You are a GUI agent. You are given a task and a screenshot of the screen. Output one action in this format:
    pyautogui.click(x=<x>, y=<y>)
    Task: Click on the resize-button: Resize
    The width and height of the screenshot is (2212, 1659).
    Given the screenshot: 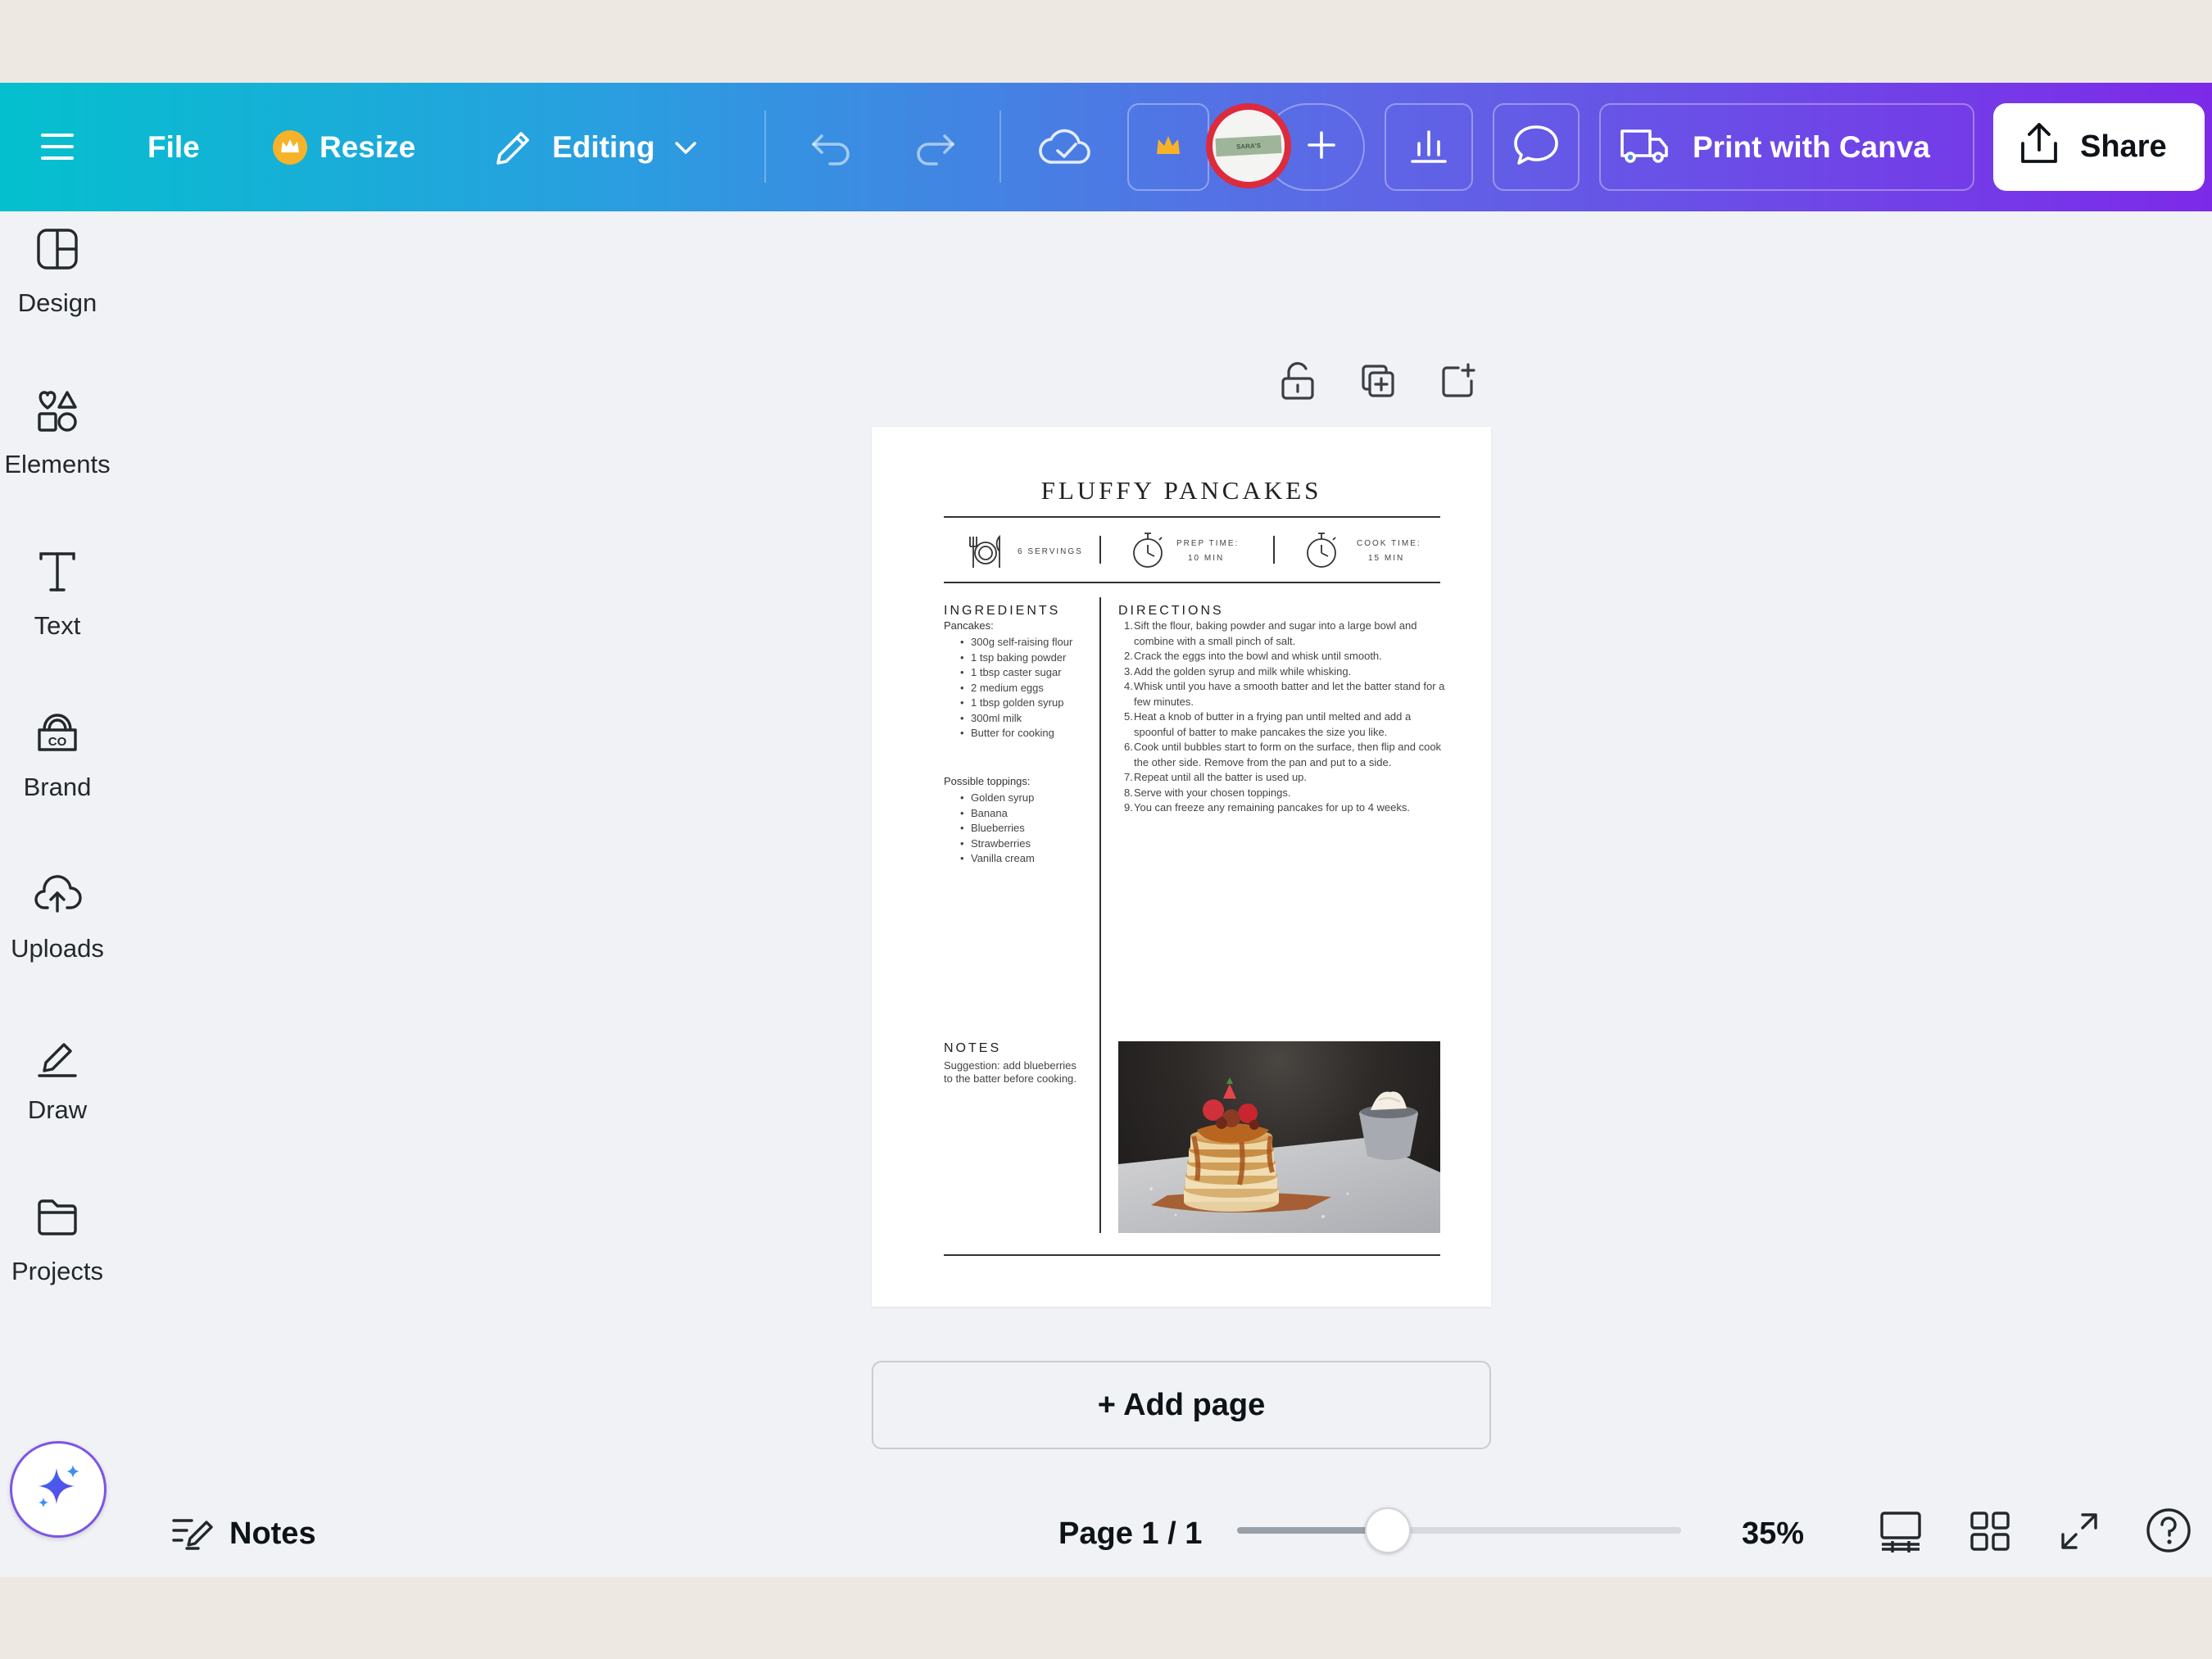 What is the action you would take?
    pyautogui.click(x=343, y=147)
    